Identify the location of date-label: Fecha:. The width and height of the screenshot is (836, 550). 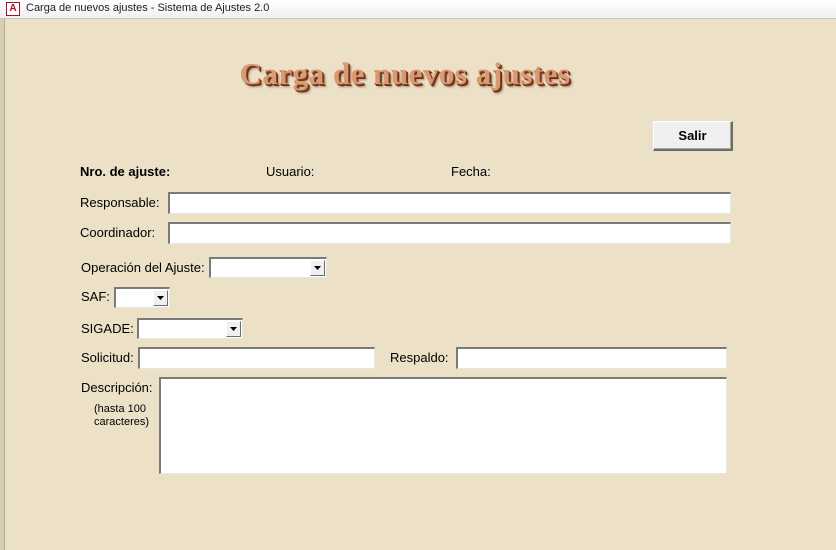
(471, 171).